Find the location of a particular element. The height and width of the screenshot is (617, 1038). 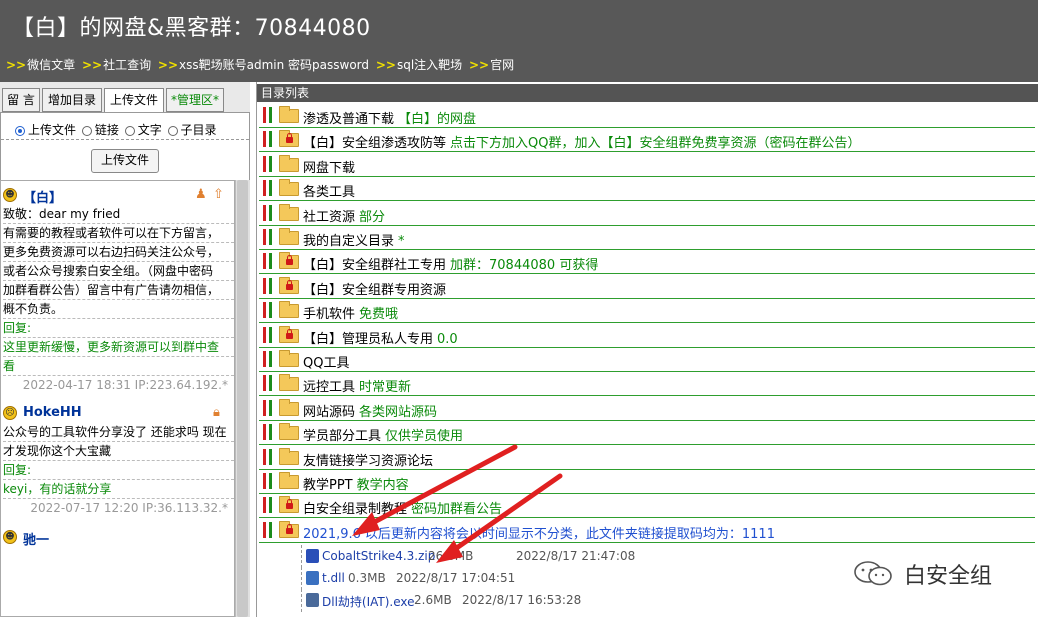

directory-row: QQ工具 is located at coordinates (647, 360).